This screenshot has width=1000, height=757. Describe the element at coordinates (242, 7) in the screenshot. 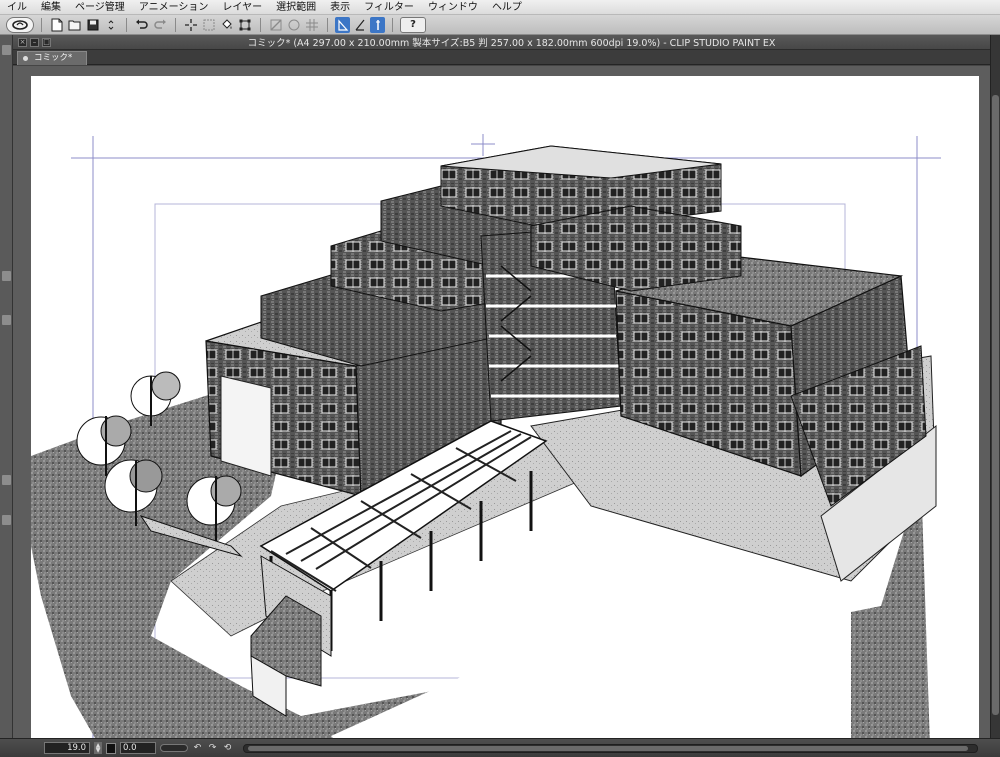

I see `menu-layer: レイヤー` at that location.